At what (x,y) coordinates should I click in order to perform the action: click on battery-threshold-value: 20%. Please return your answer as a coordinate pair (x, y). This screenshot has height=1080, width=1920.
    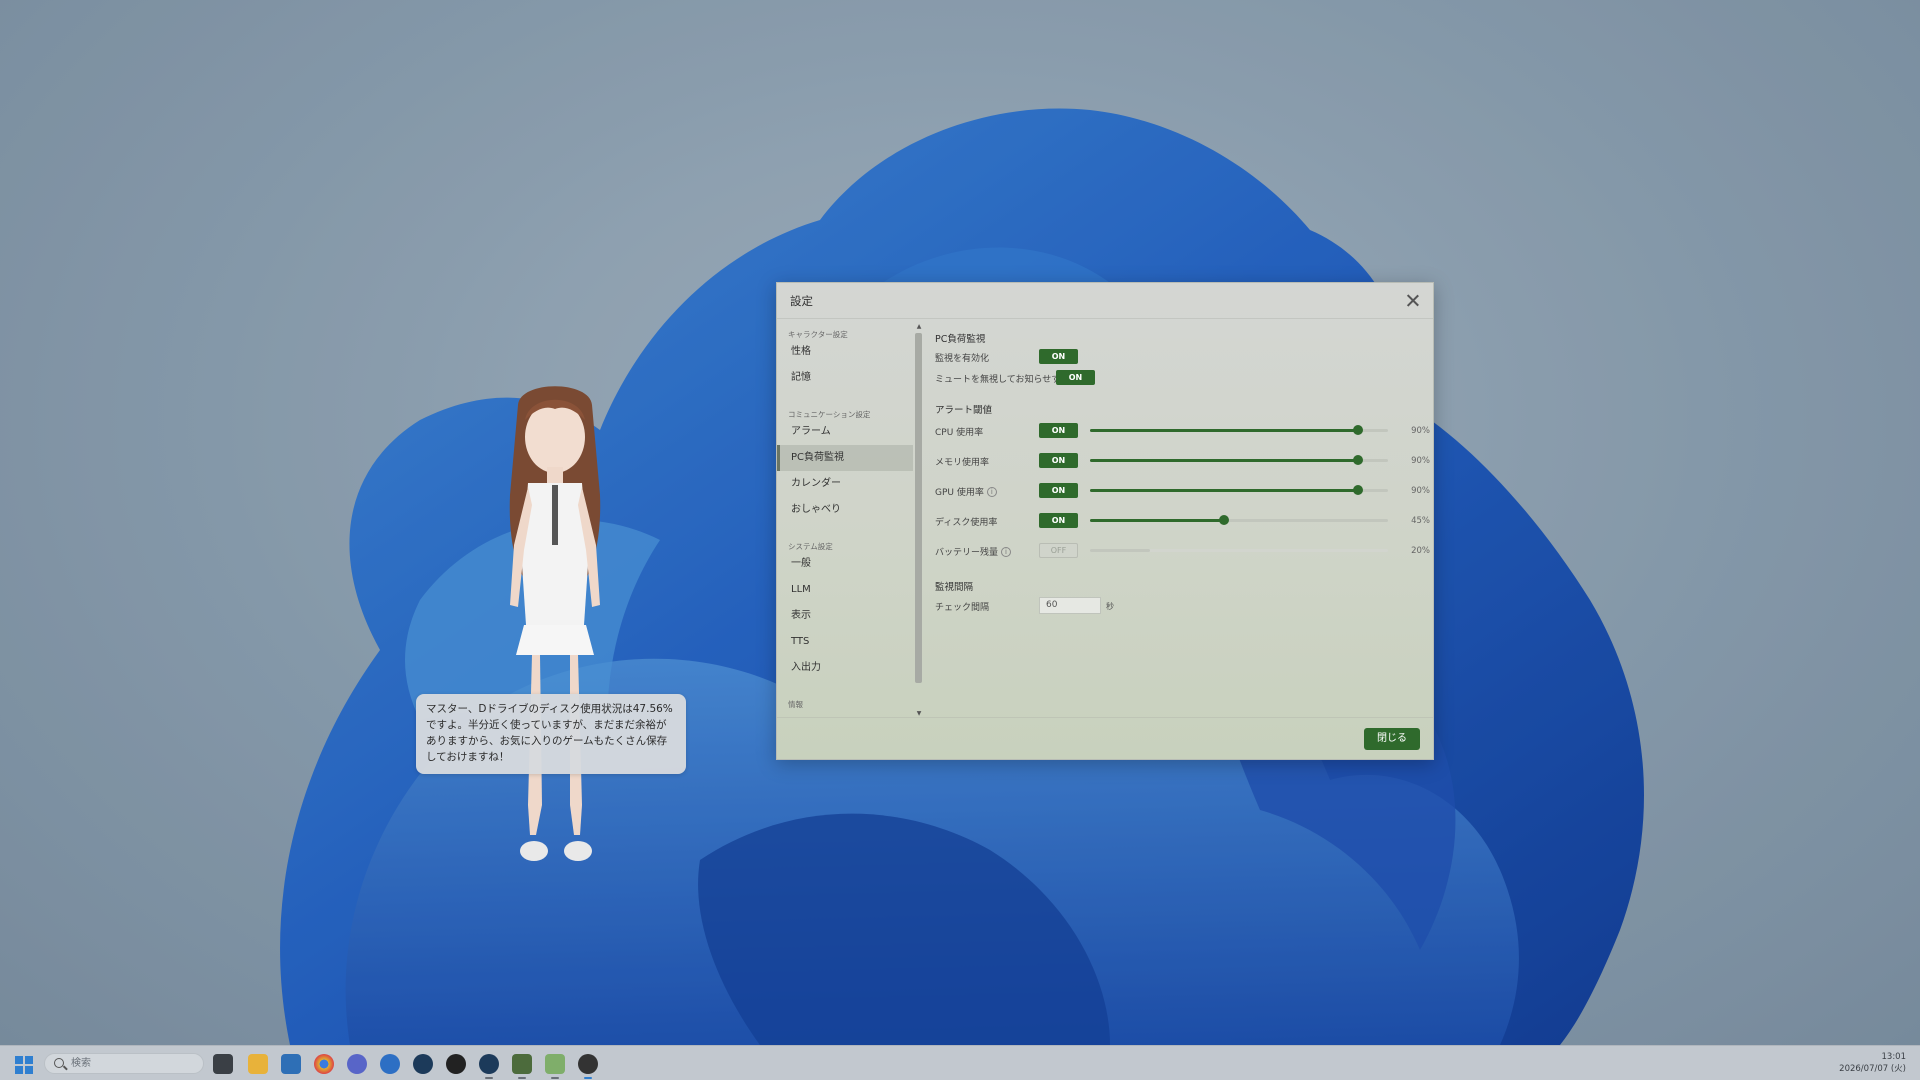
    Looking at the image, I should click on (1420, 551).